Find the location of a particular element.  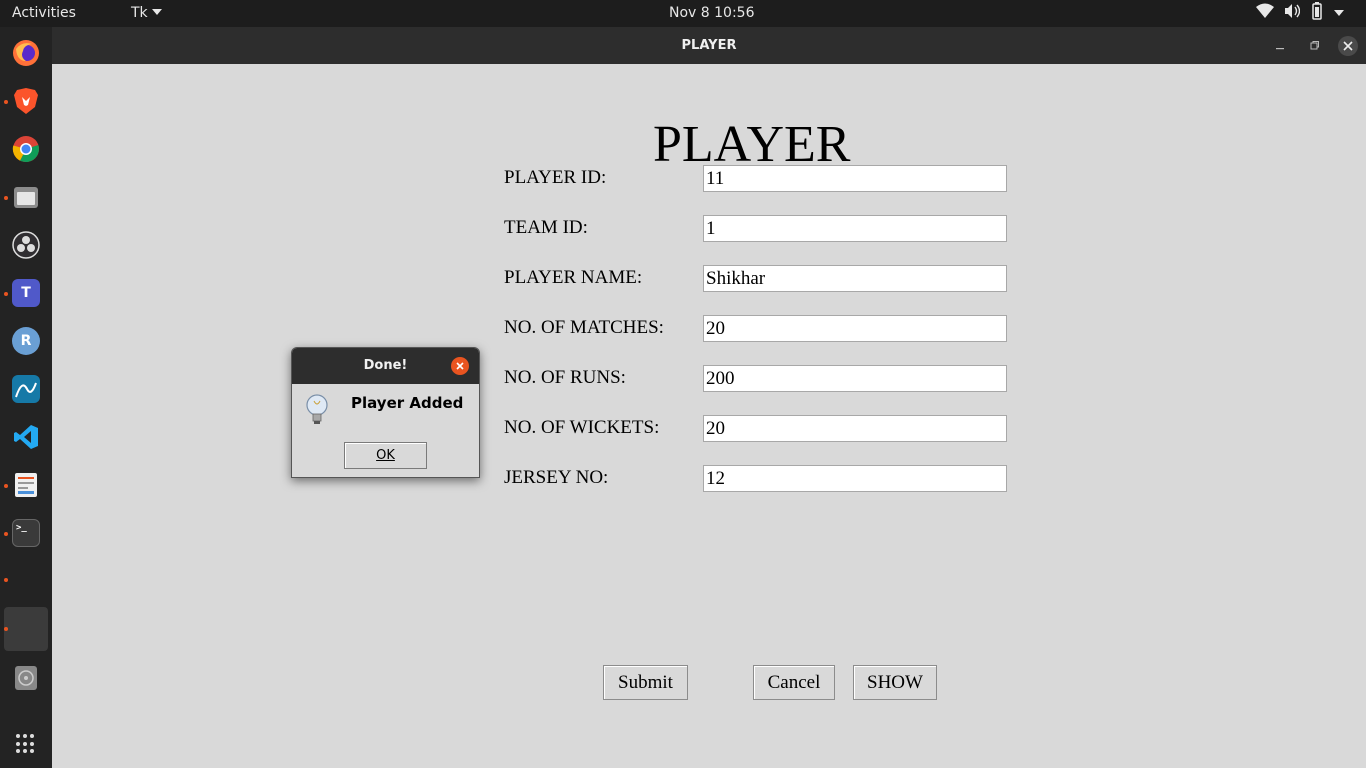

minimize-button is located at coordinates (1280, 46).